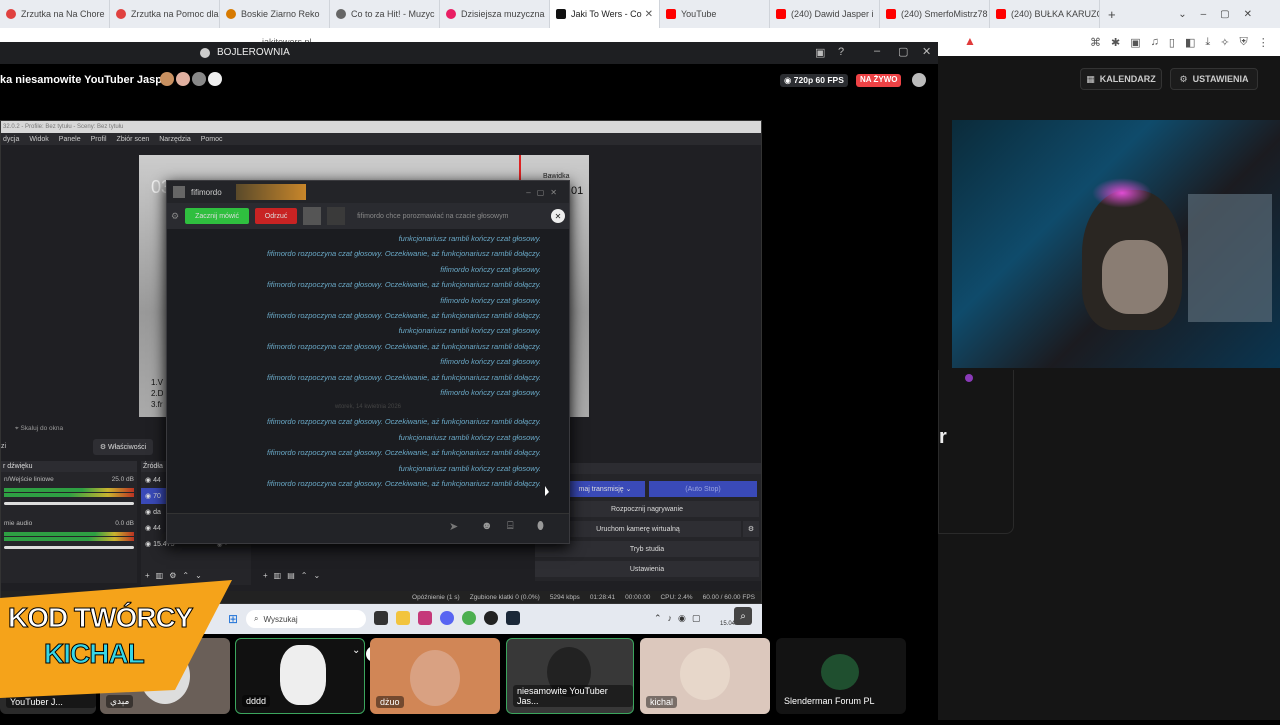 The image size is (1280, 725). What do you see at coordinates (919, 80) in the screenshot?
I see `chat-bubble-icon` at bounding box center [919, 80].